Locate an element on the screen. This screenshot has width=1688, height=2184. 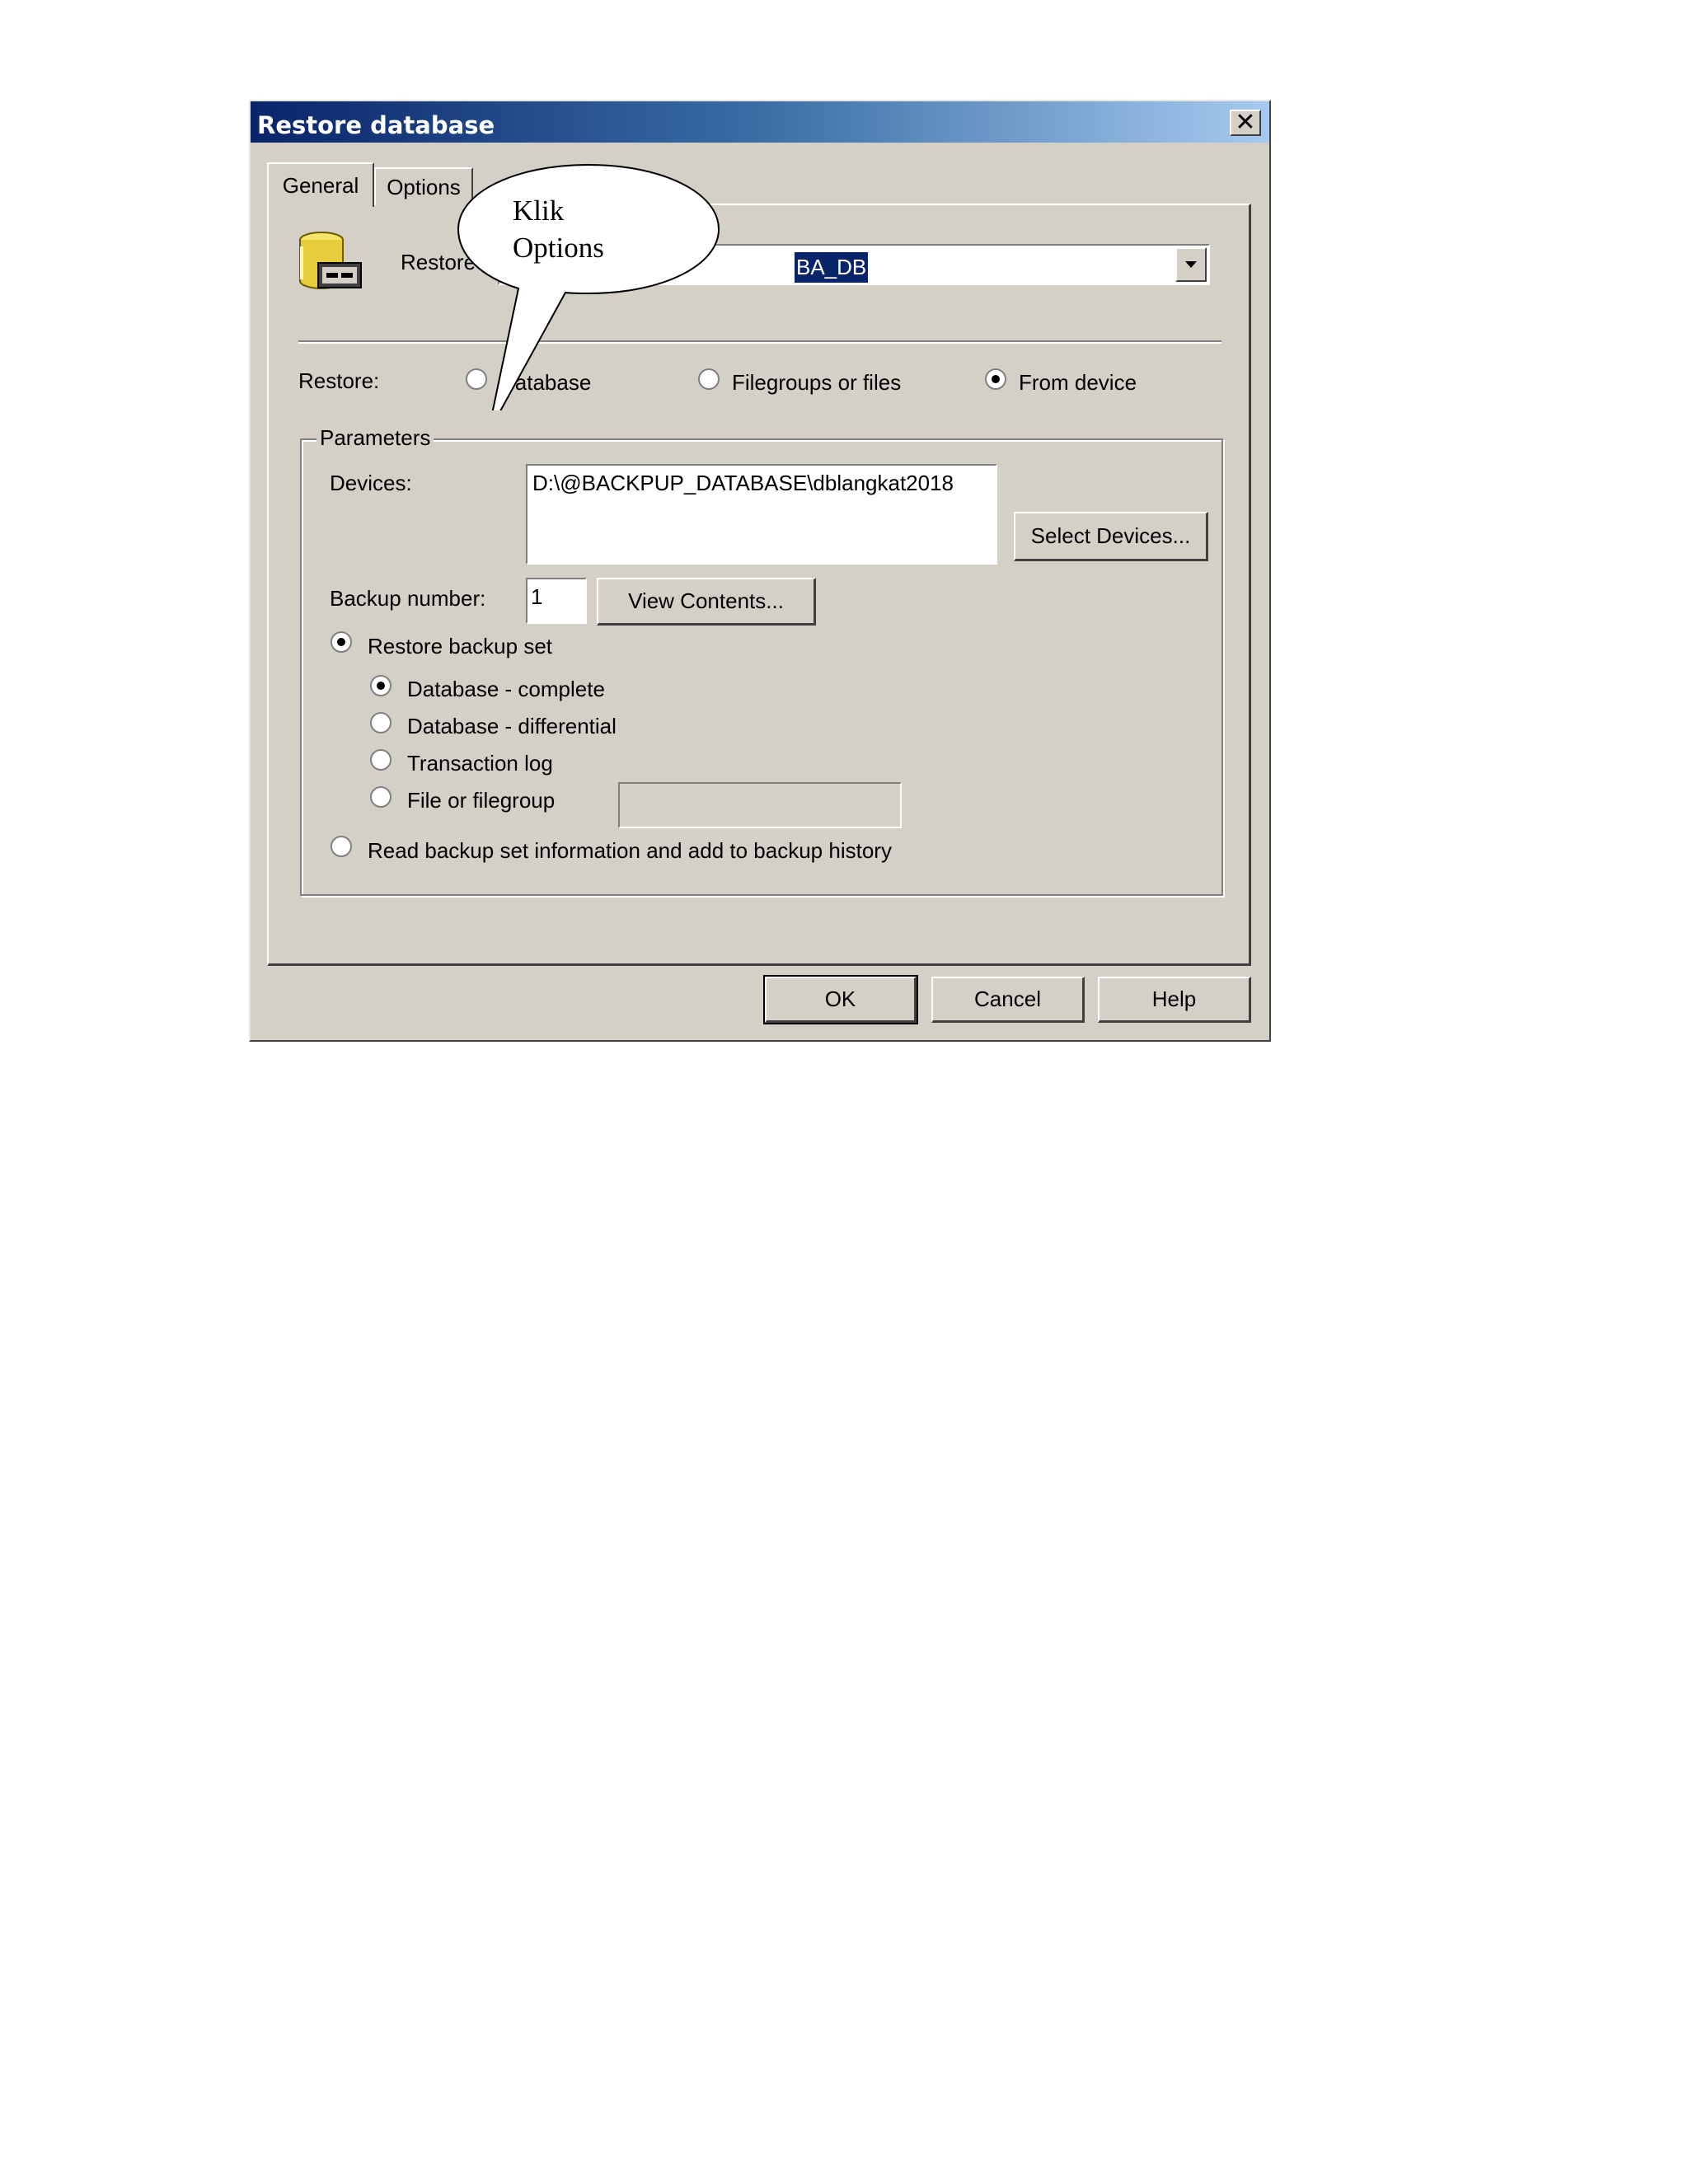
title-bar: Restore database ✕ is located at coordinates (760, 122).